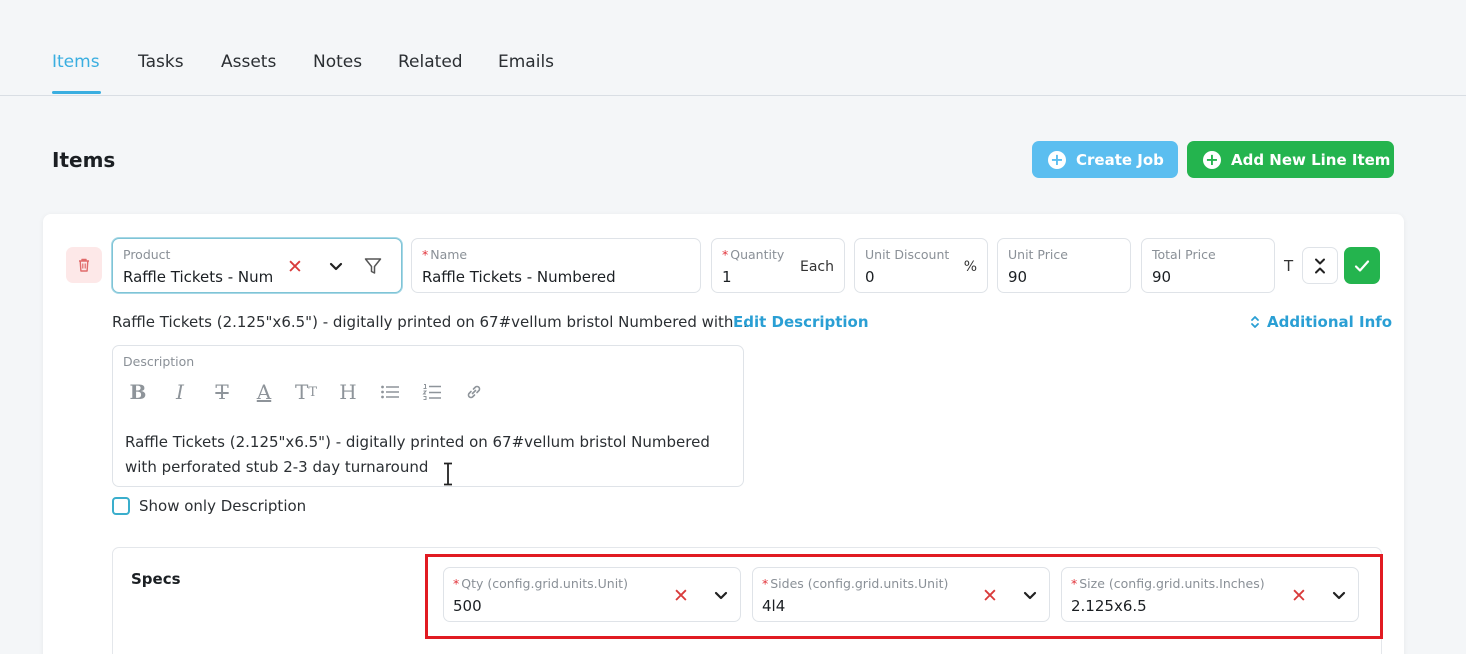 Image resolution: width=1466 pixels, height=654 pixels. I want to click on expand-icon, so click(1255, 322).